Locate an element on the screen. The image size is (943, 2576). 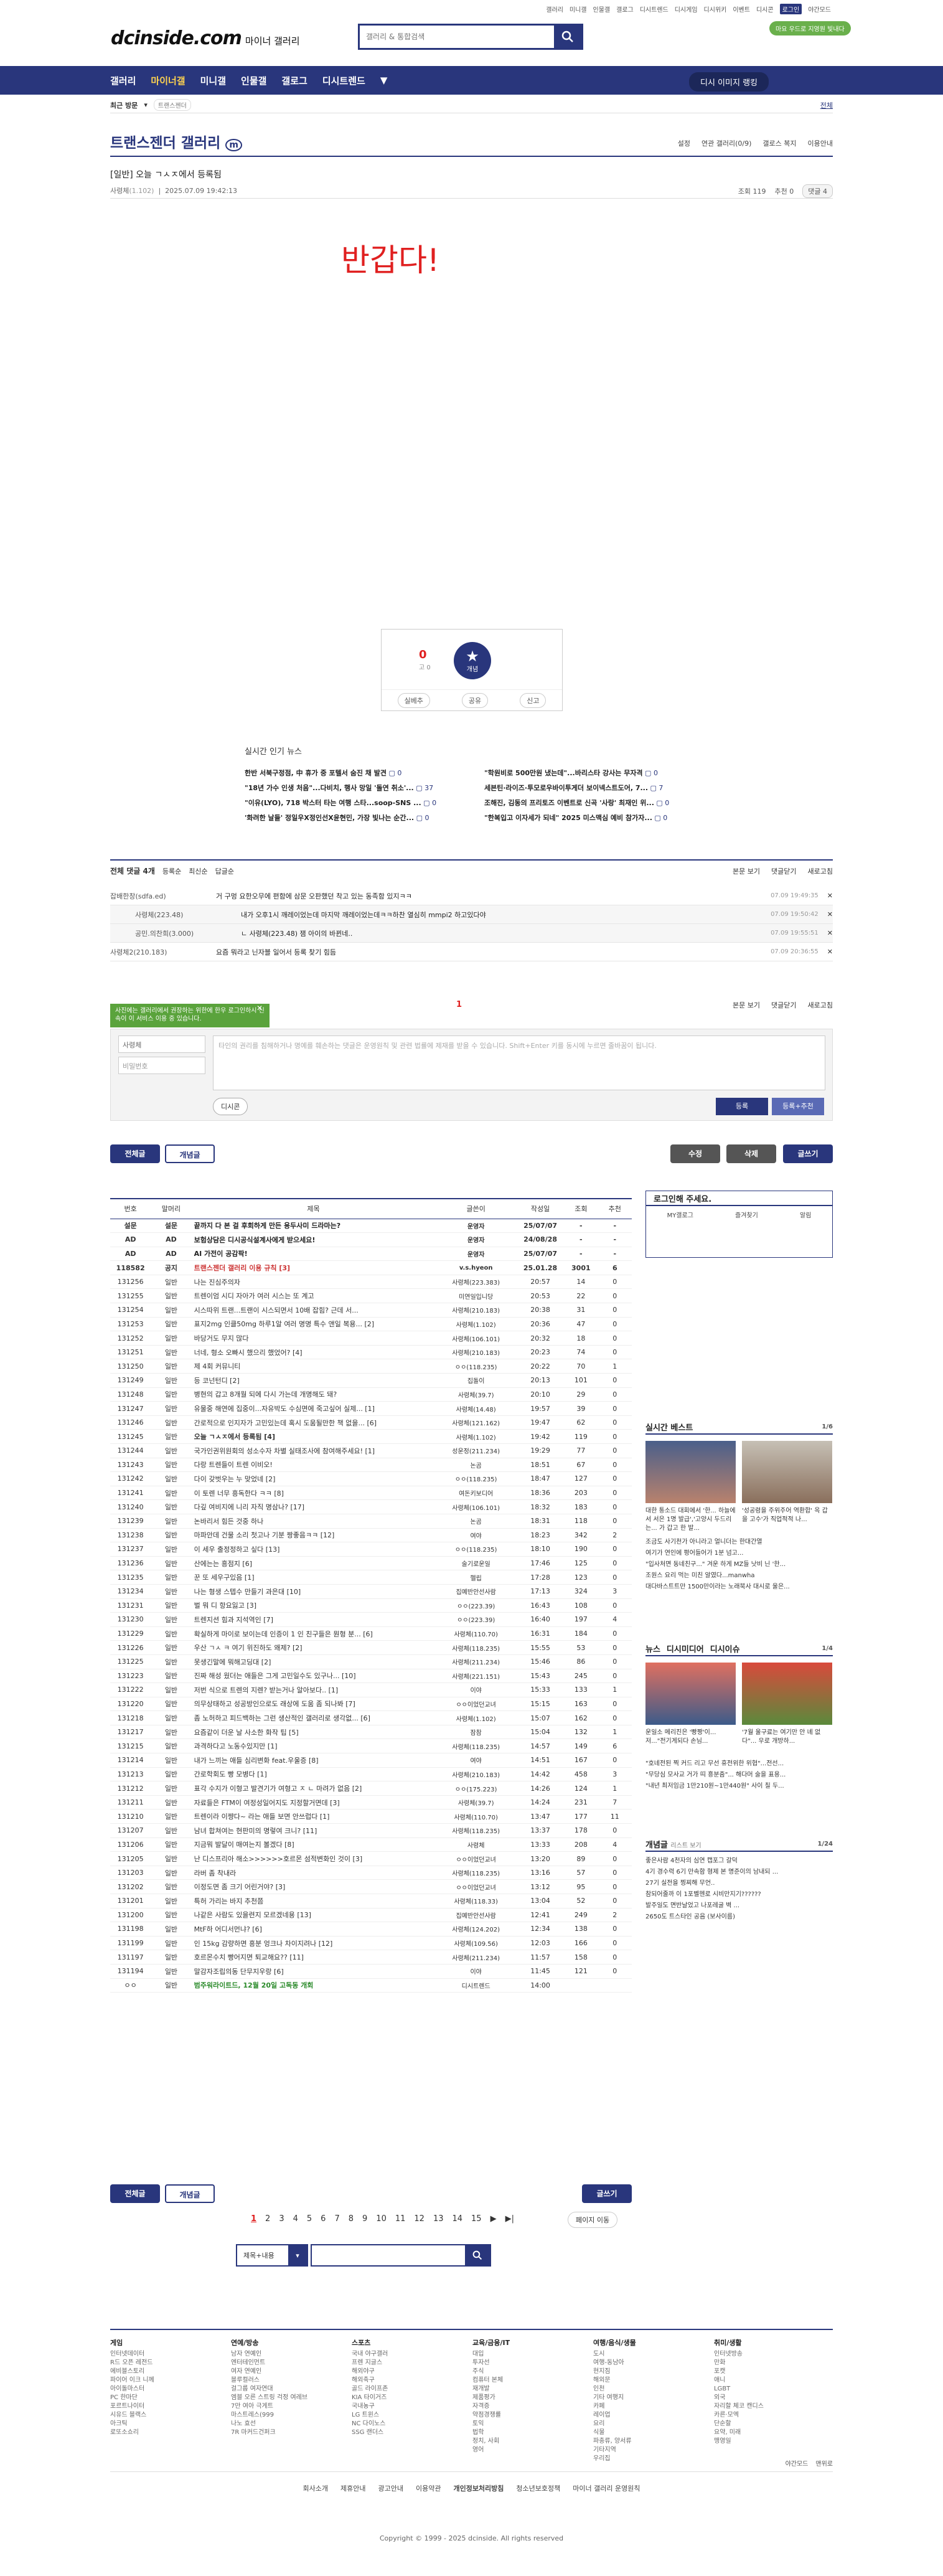
table-row: 131249 일반 등 코넌턴디 [2] 집돌이 20:13 101 0 is located at coordinates (371, 1380).